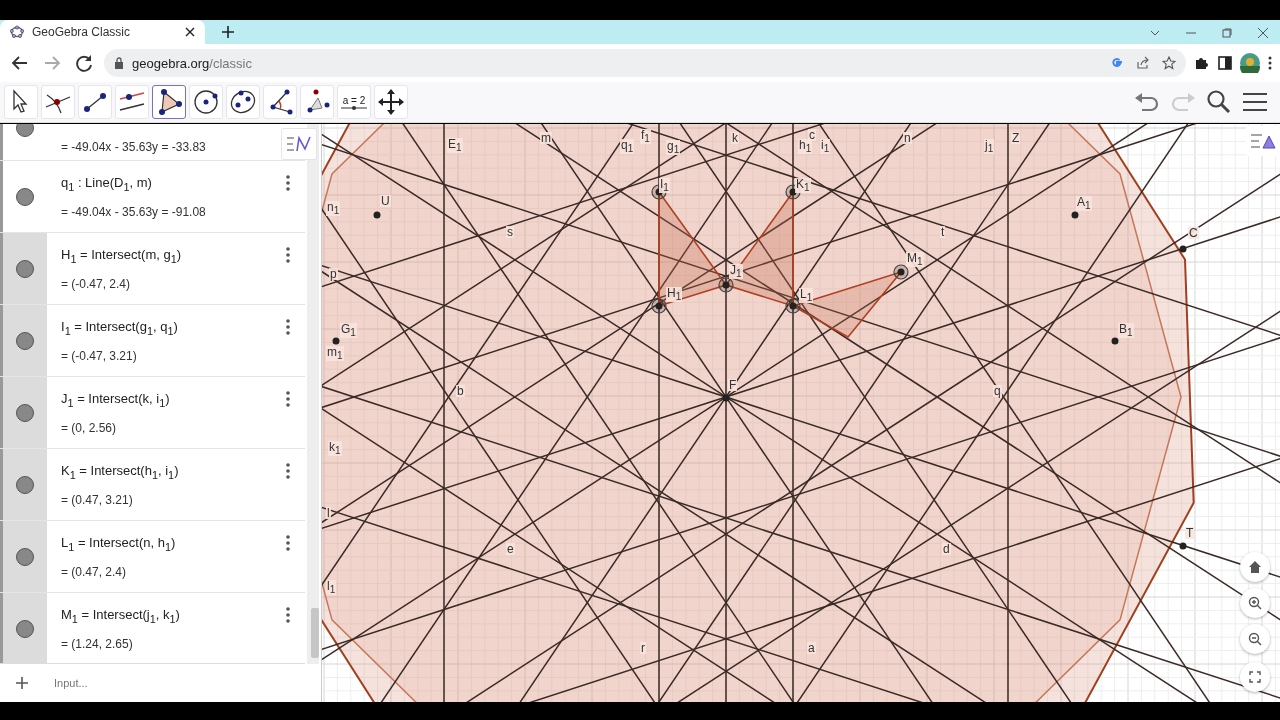 Image resolution: width=1280 pixels, height=720 pixels. What do you see at coordinates (943, 232) in the screenshot?
I see `object-label: t` at bounding box center [943, 232].